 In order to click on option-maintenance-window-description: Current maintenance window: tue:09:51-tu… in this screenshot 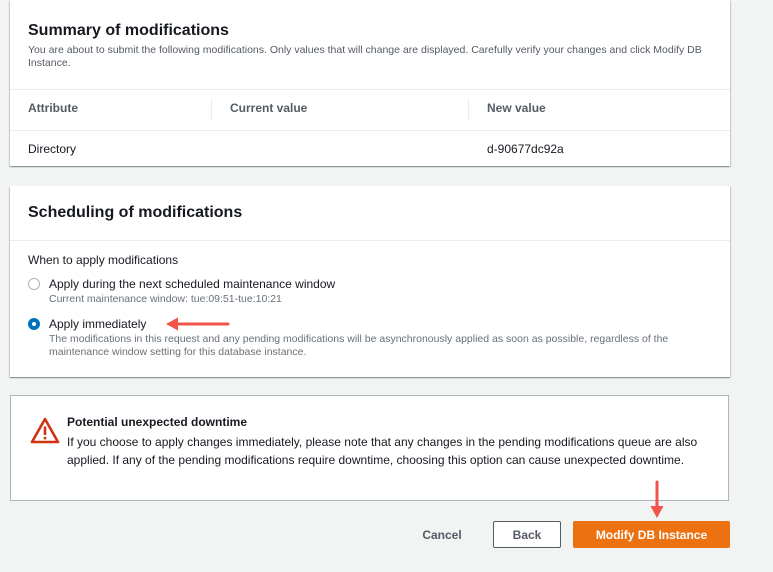, I will do `click(165, 299)`.